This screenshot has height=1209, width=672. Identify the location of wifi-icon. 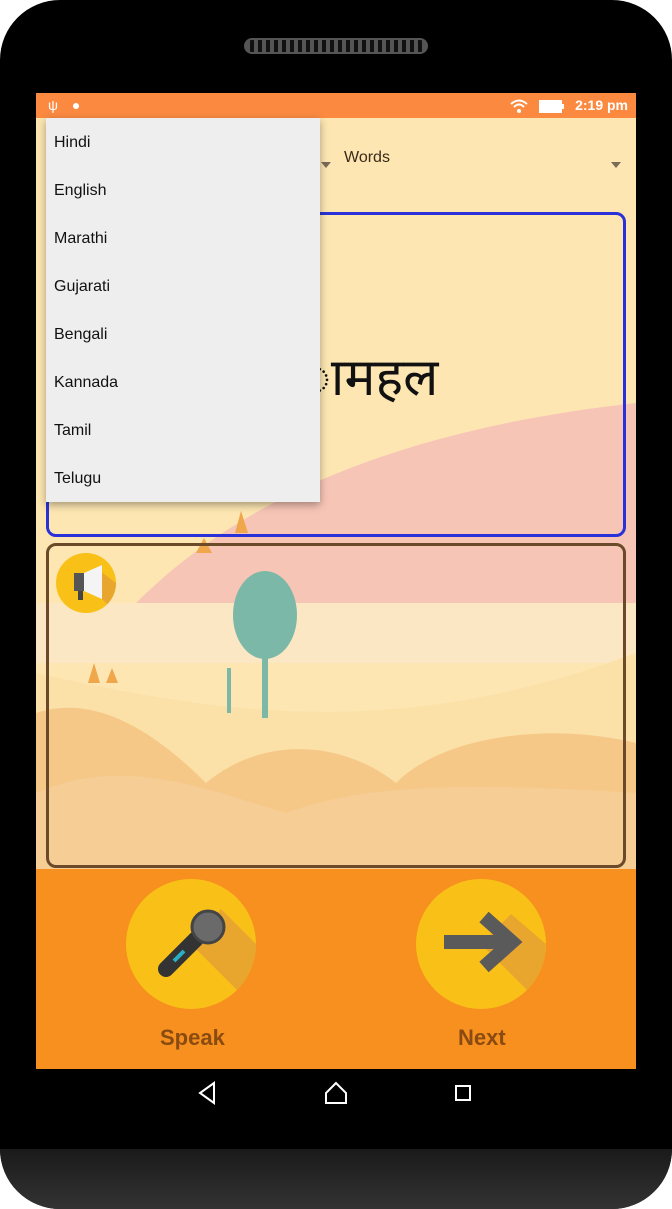
(519, 106).